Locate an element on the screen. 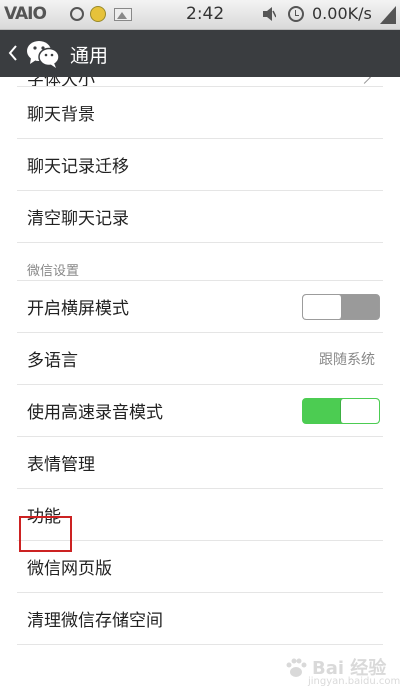 The height and width of the screenshot is (700, 400). hq-recording-toggle is located at coordinates (341, 411).